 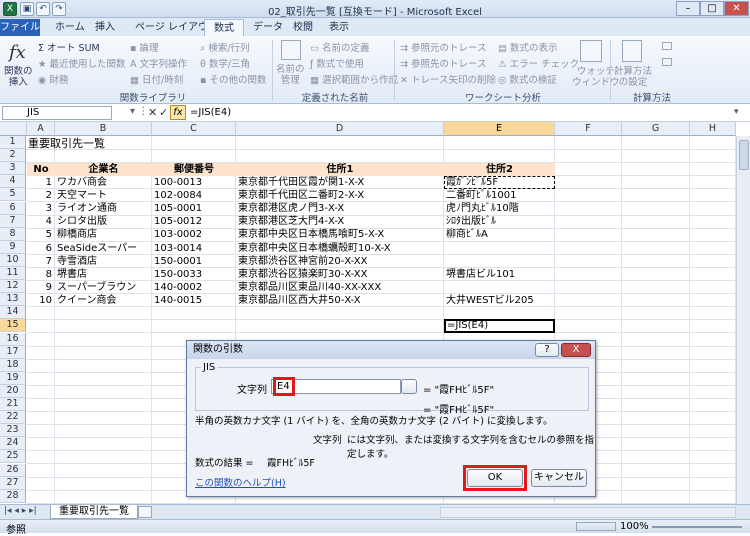 I want to click on cell-address1: 東京都港区芝大門4-X-X, so click(x=341, y=221).